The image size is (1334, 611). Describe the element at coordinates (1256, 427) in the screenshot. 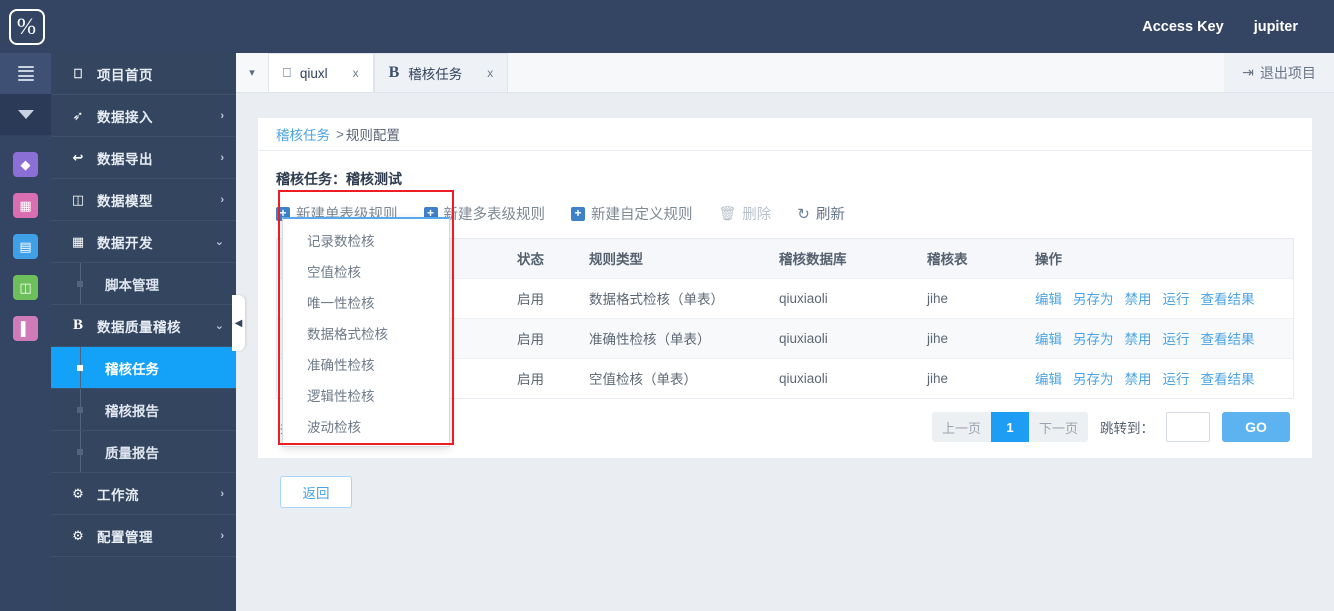

I see `go-button: GO` at that location.